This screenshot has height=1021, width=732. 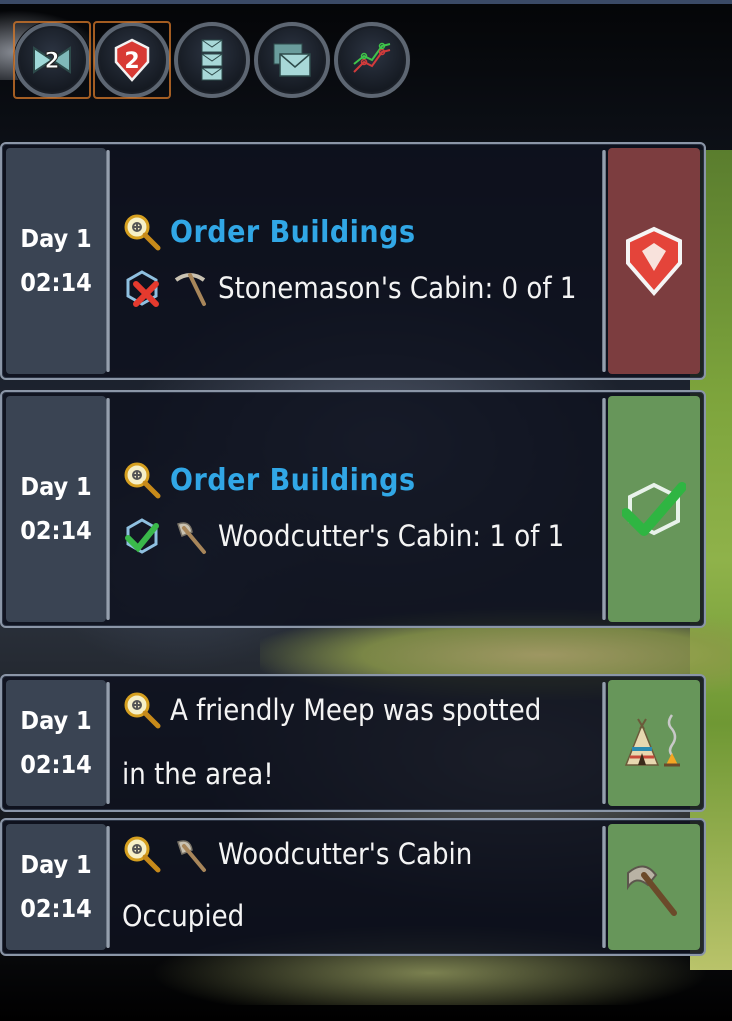 I want to click on message-text-line2: Occupied, so click(x=183, y=916).